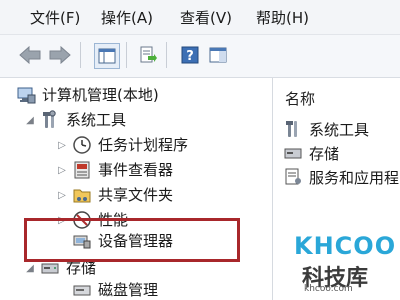 This screenshot has height=300, width=400. What do you see at coordinates (127, 18) in the screenshot?
I see `menu-action: 操作(A)` at bounding box center [127, 18].